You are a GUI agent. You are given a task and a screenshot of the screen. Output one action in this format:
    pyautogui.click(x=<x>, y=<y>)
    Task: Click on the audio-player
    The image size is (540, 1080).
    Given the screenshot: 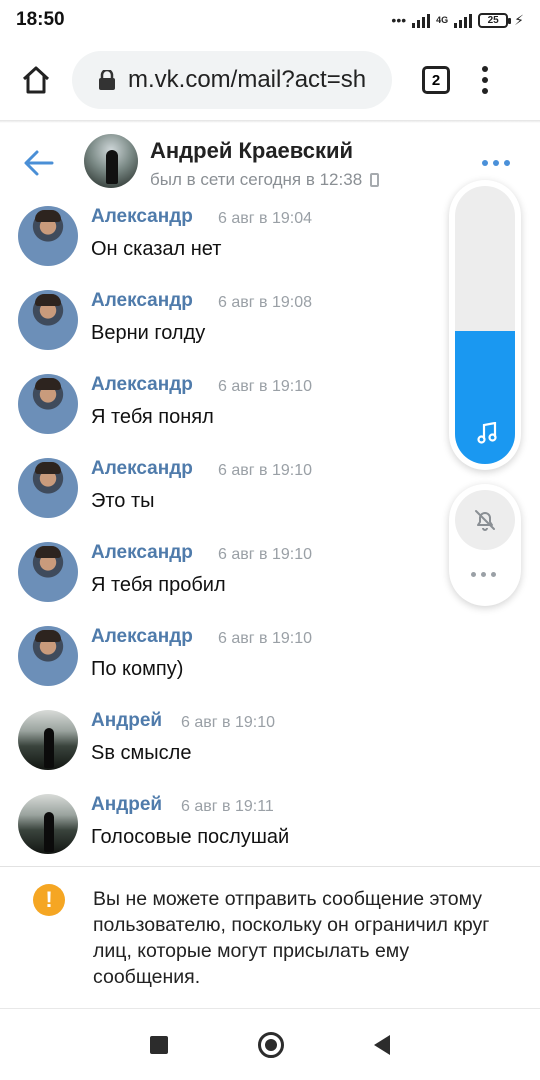 What is the action you would take?
    pyautogui.click(x=485, y=325)
    